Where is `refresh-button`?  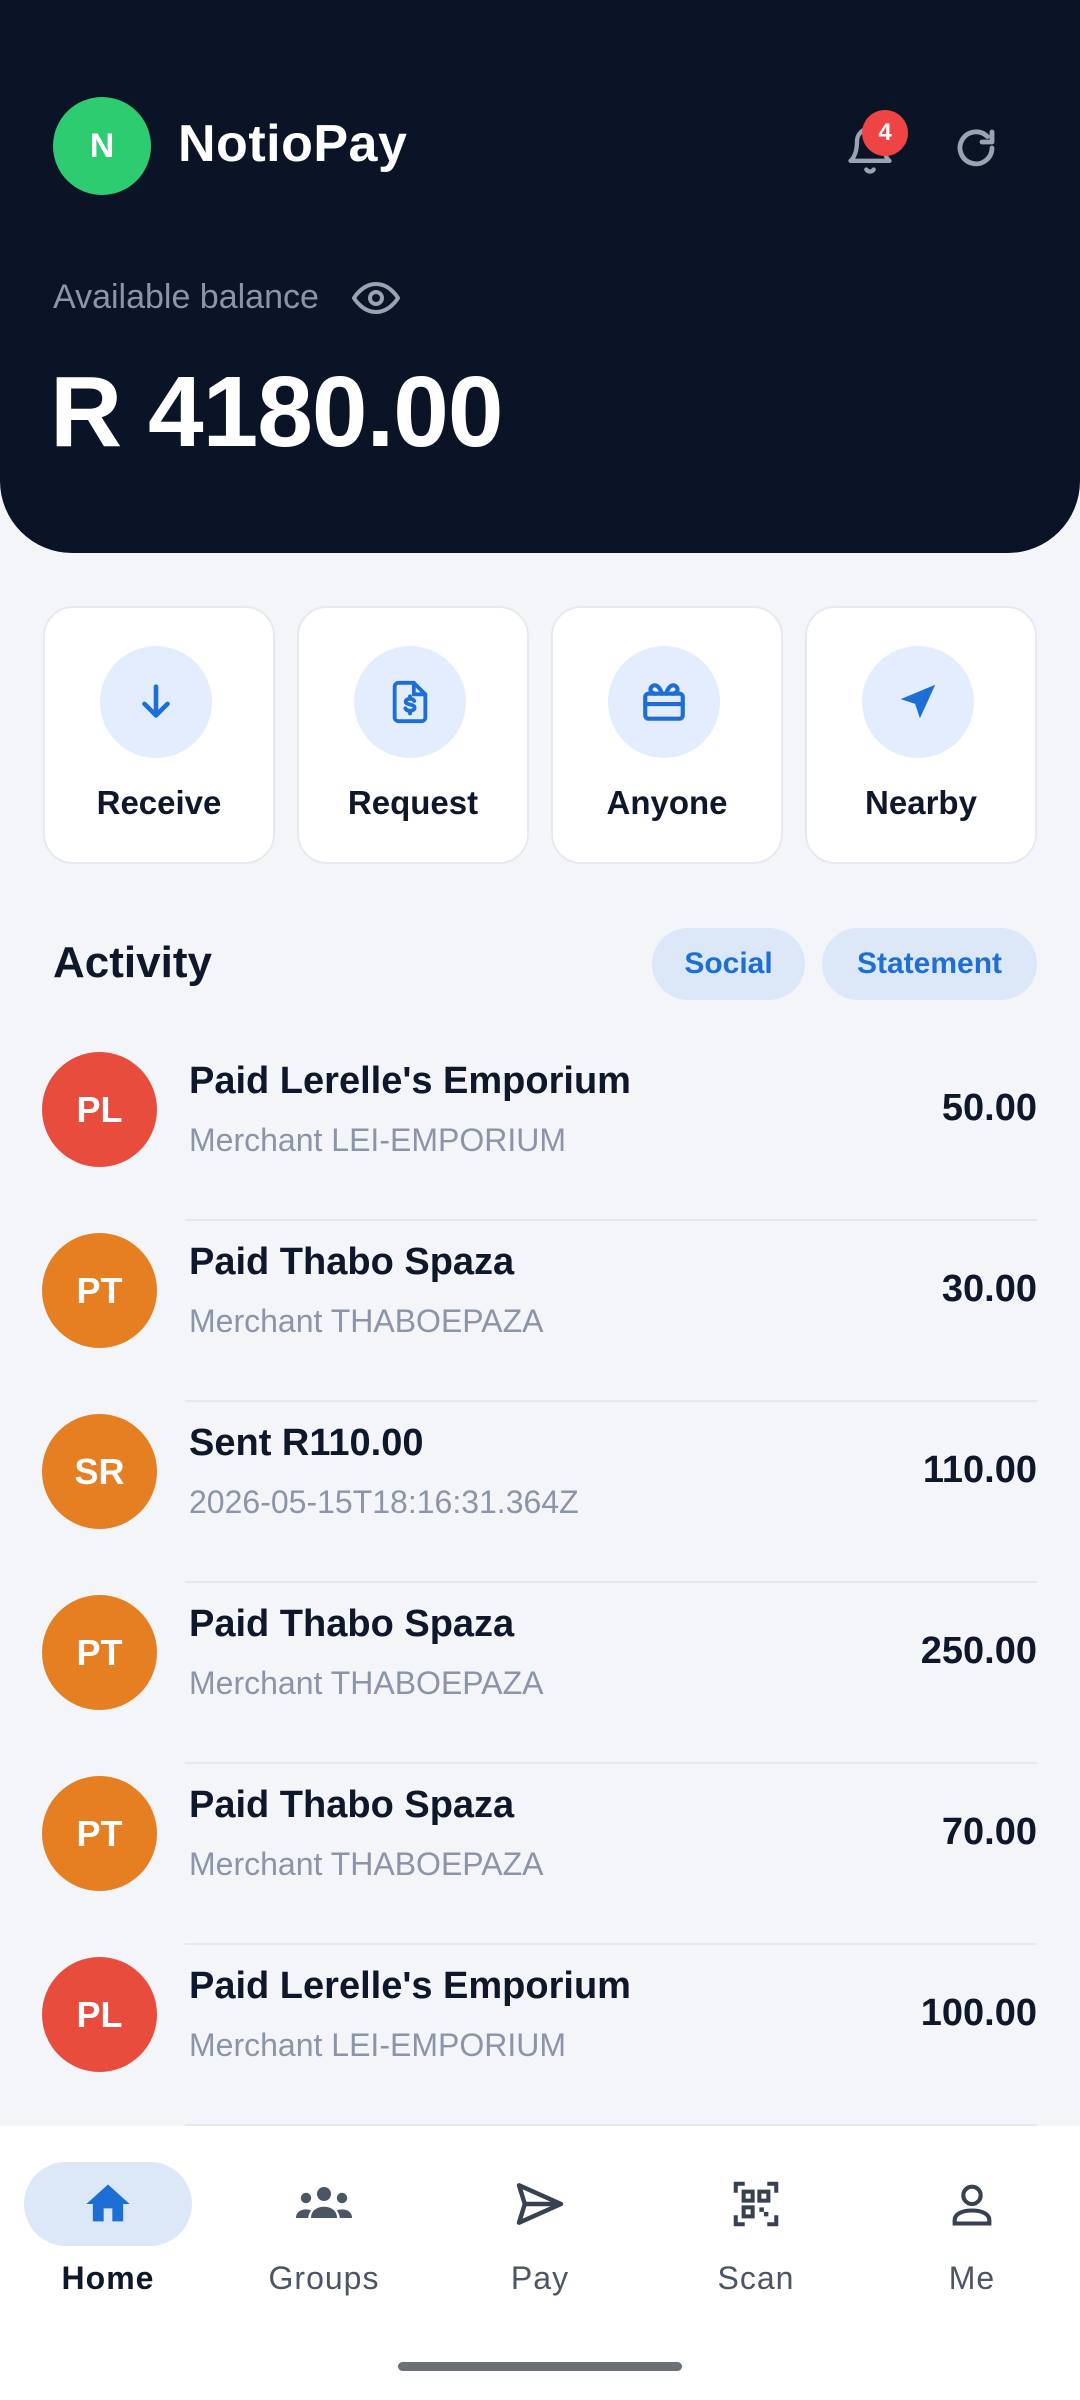 refresh-button is located at coordinates (976, 148).